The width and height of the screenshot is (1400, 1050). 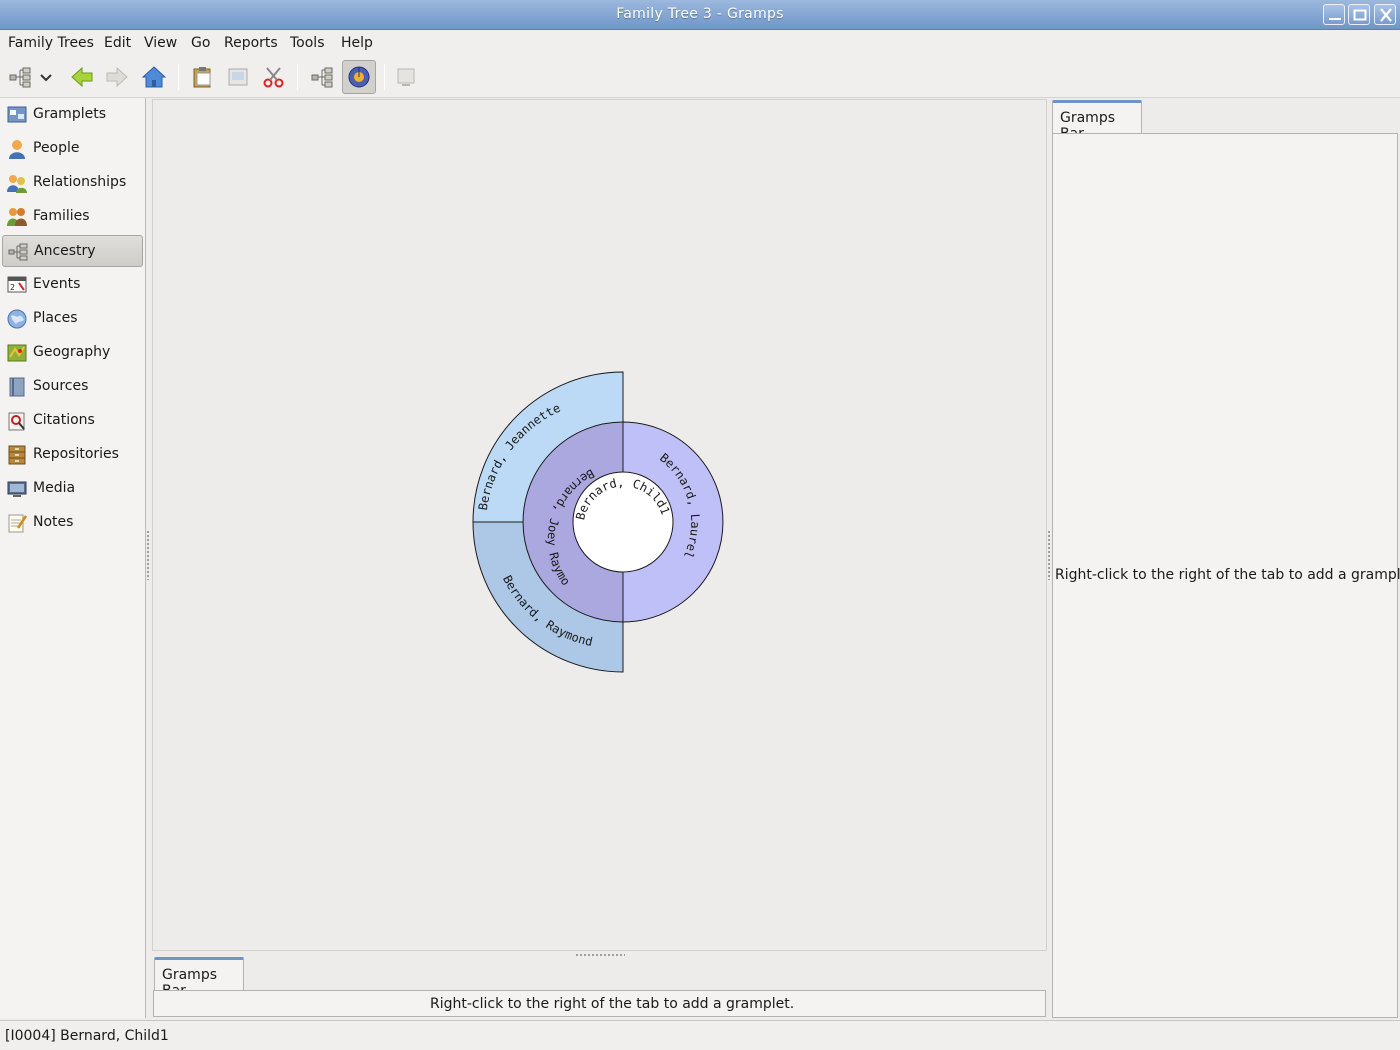 I want to click on cut-button, so click(x=274, y=77).